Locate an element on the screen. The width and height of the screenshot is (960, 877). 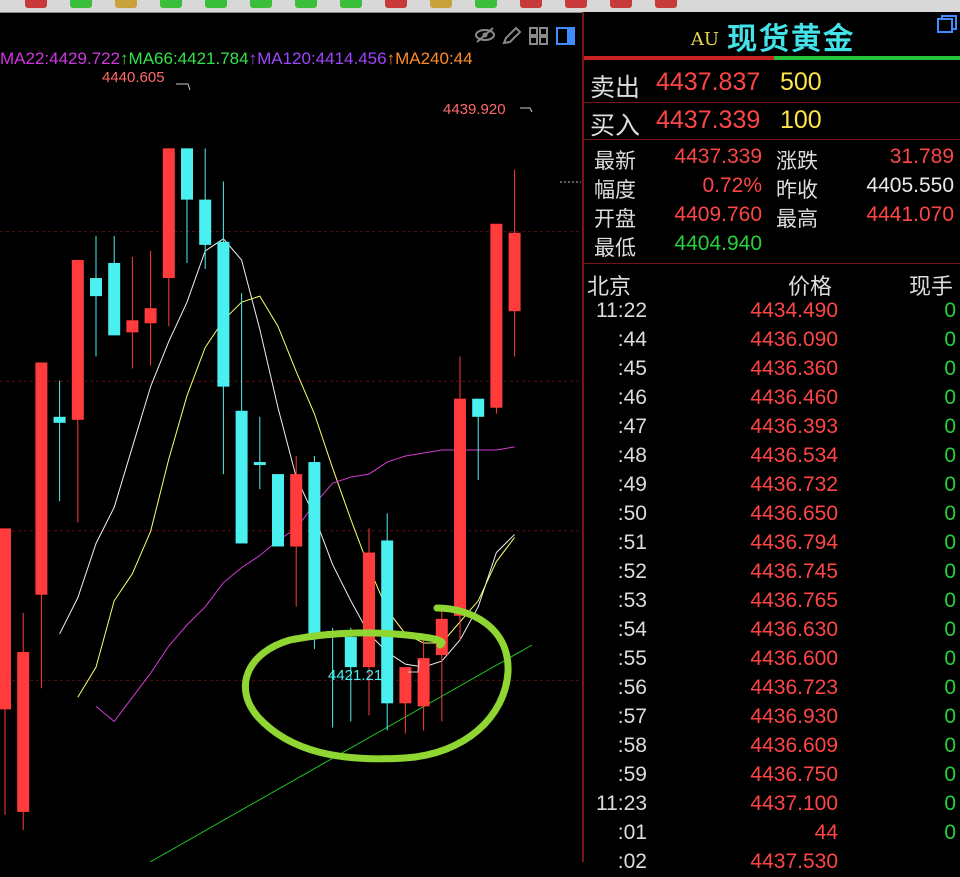
tick-row: :48 4436.534 0 is located at coordinates (772, 456).